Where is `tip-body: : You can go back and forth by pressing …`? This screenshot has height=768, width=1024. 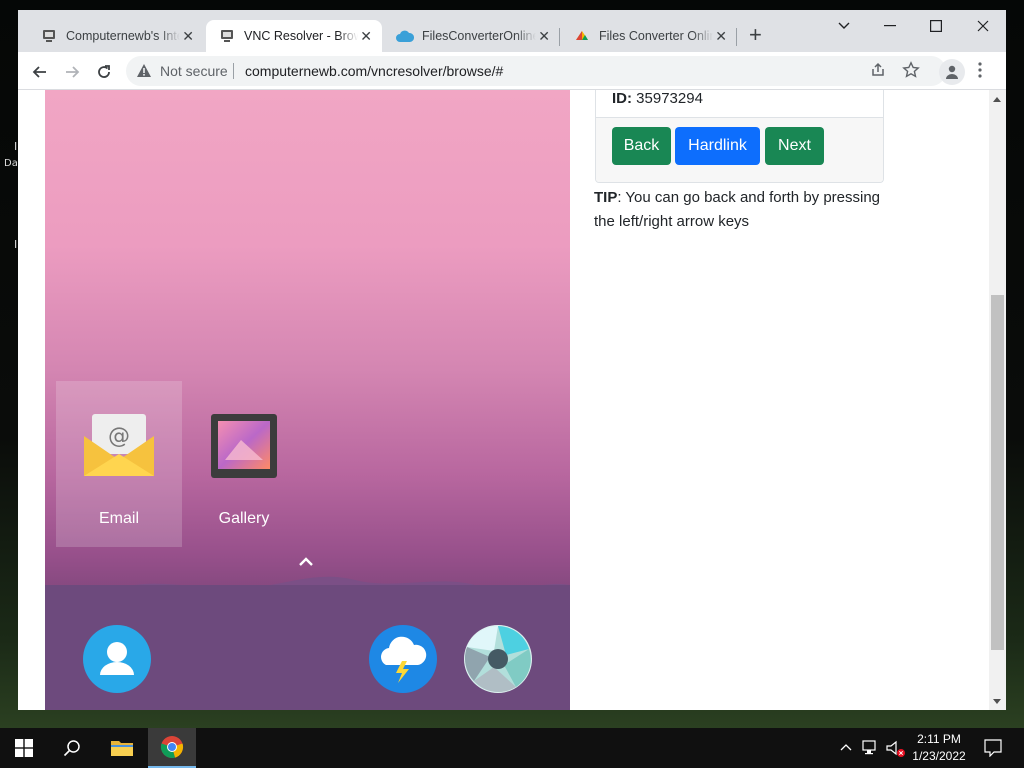 tip-body: : You can go back and forth by pressing … is located at coordinates (737, 209).